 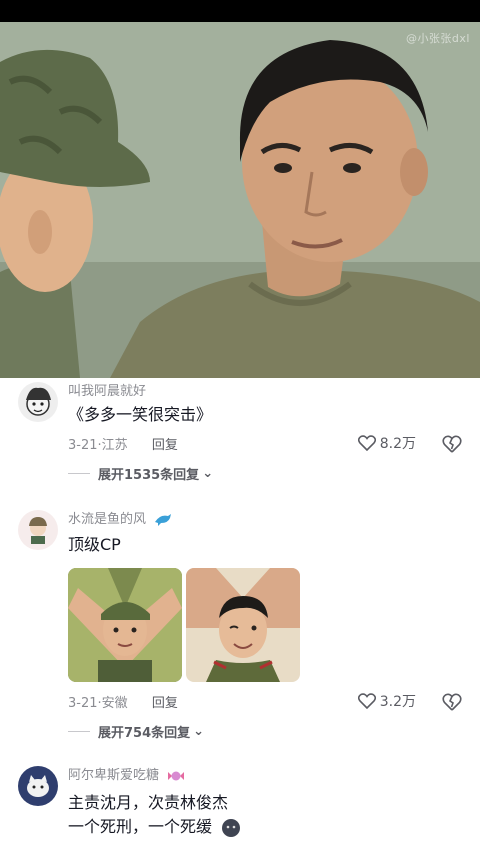 I want to click on expand-replies-button: 展开754条回复 ⌄, so click(x=136, y=731).